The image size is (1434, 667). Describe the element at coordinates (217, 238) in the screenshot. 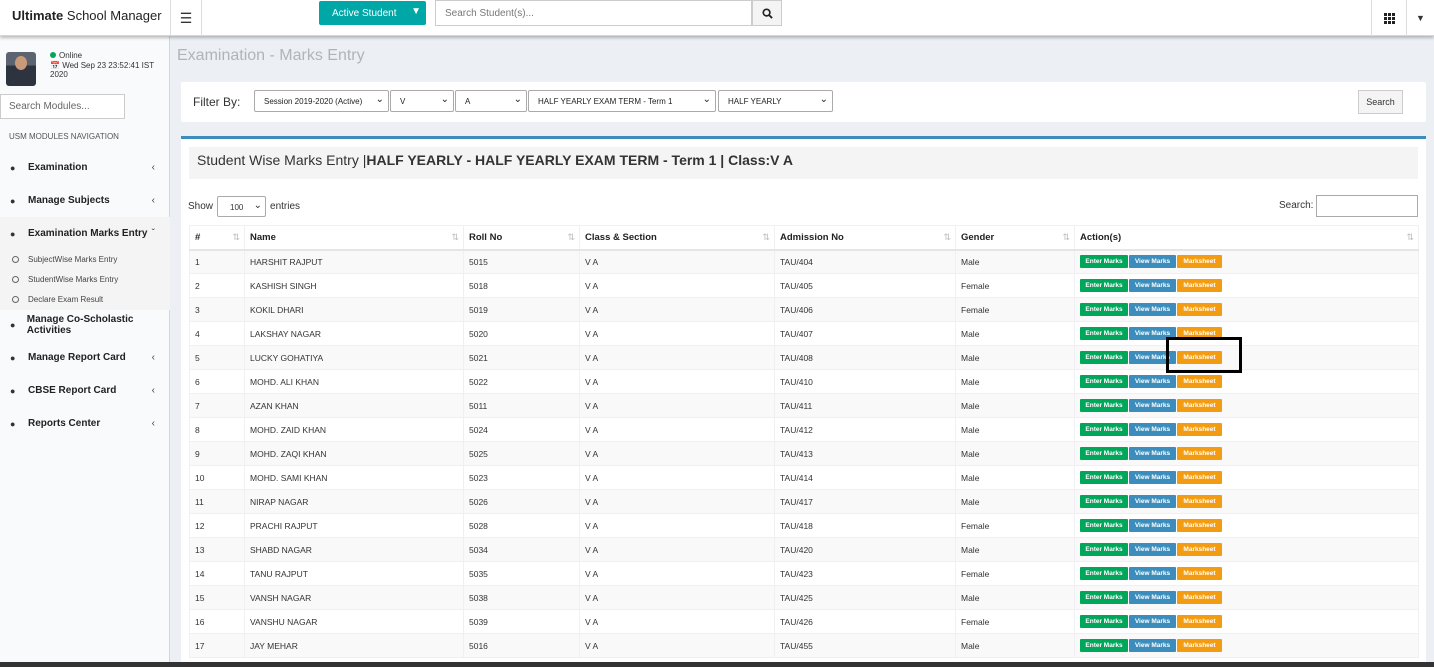

I see `col-header-index: # ⇅` at that location.